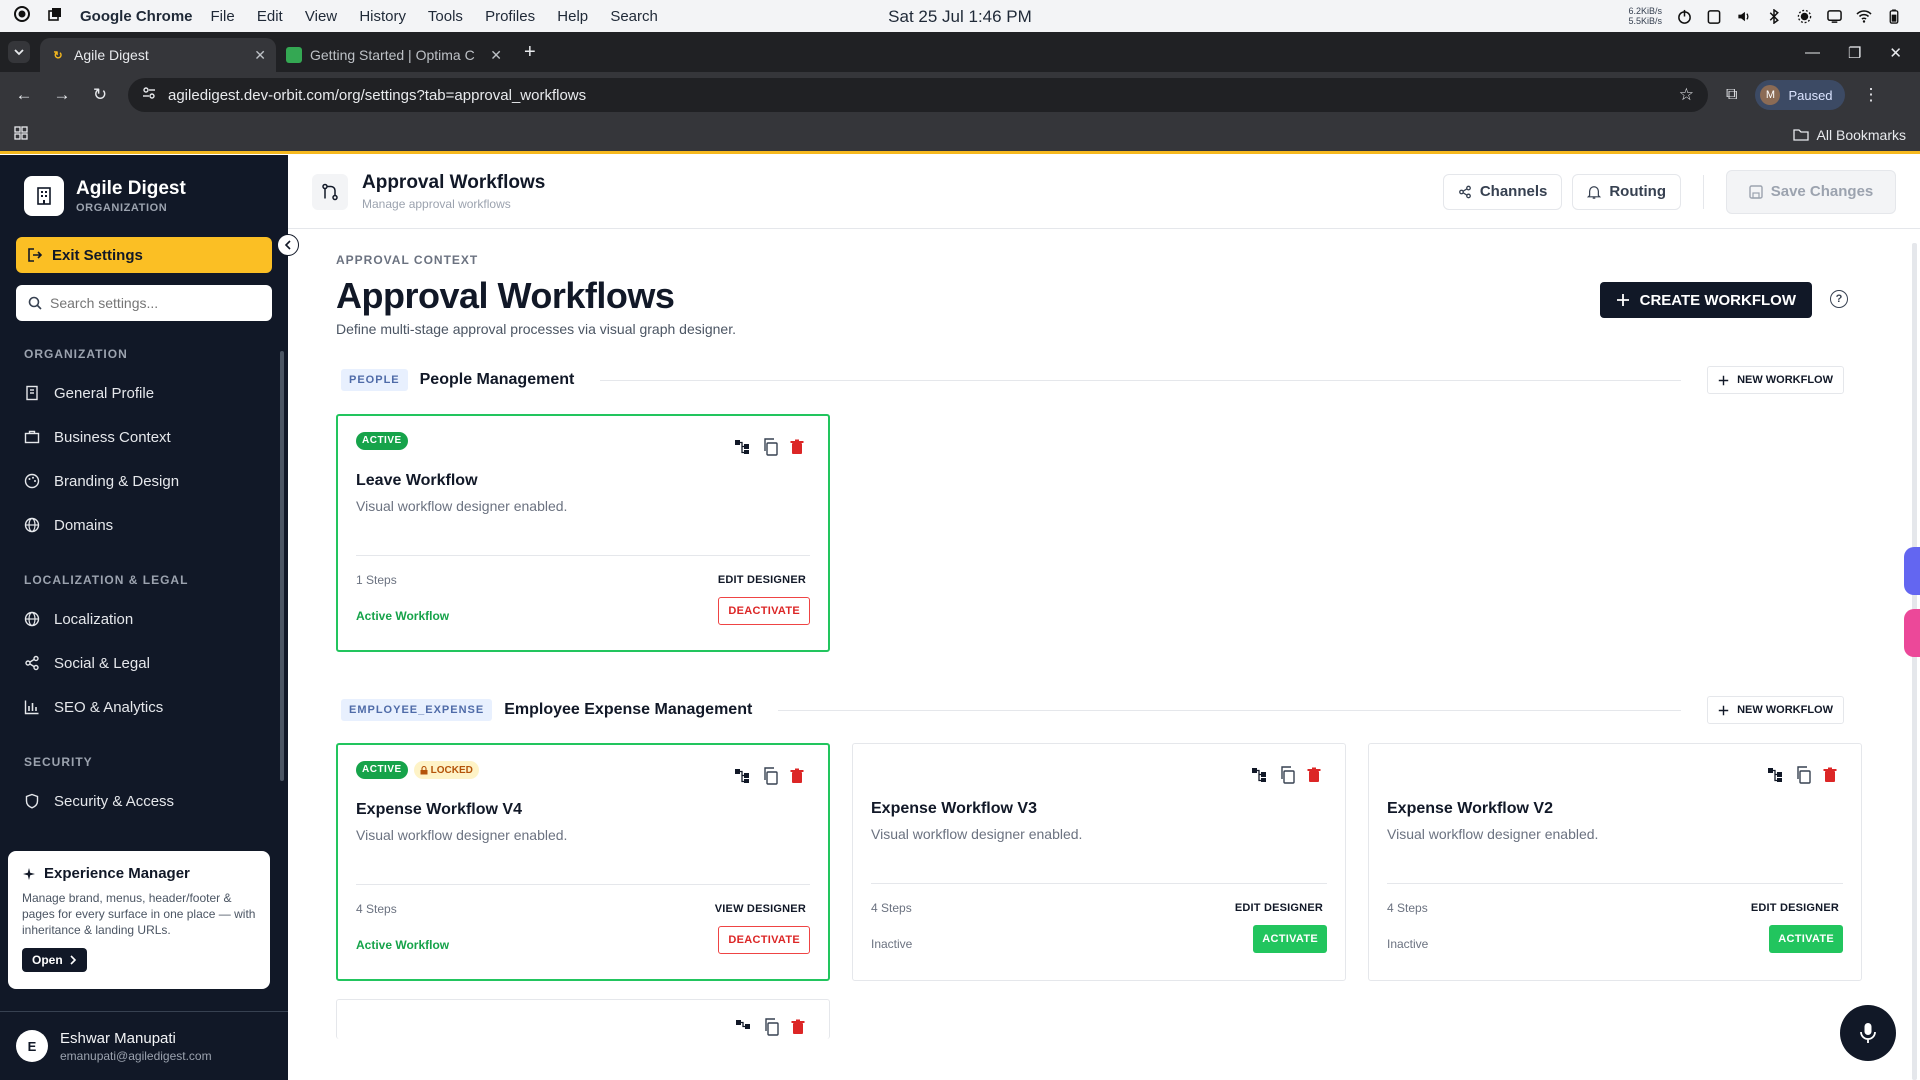 This screenshot has width=1920, height=1080. What do you see at coordinates (1894, 16) in the screenshot?
I see `battery-icon` at bounding box center [1894, 16].